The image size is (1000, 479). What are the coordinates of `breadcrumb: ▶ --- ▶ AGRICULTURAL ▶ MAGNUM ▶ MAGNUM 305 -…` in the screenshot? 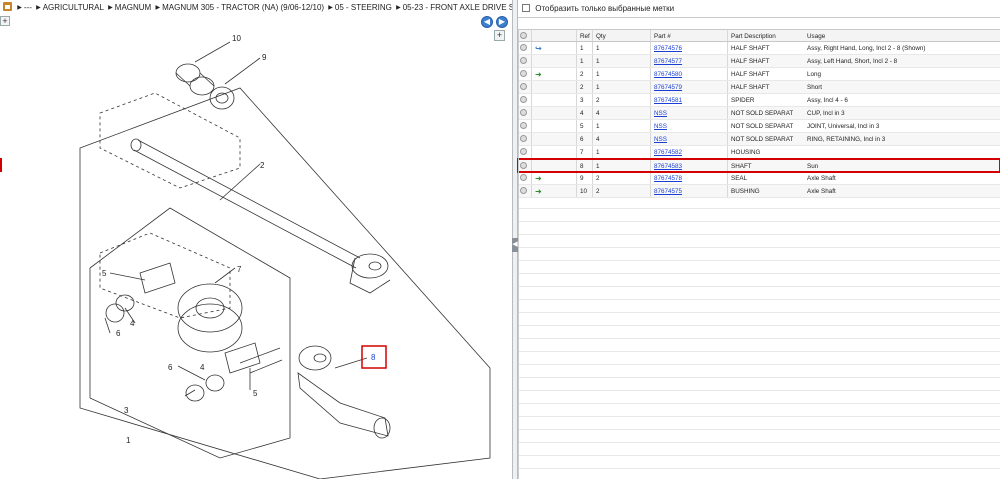 It's located at (256, 8).